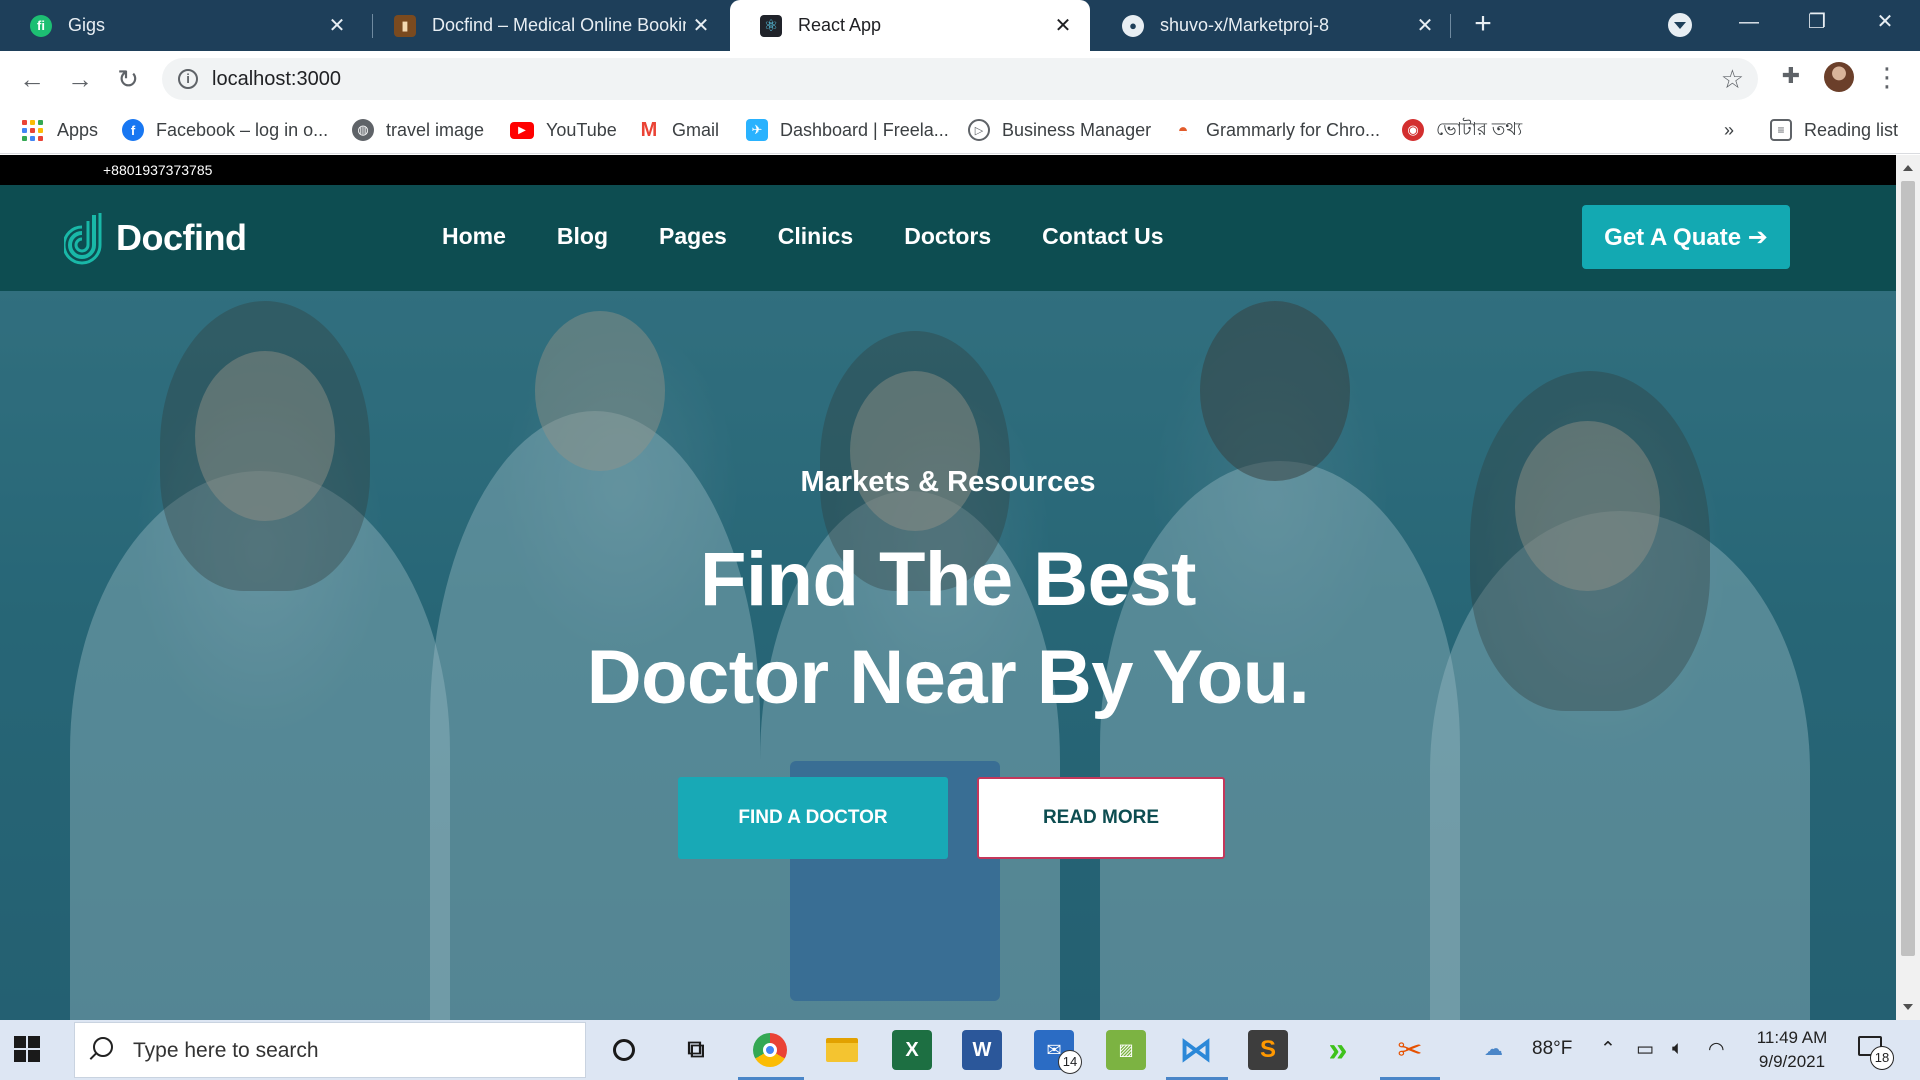  I want to click on tab-search-icon, so click(1680, 25).